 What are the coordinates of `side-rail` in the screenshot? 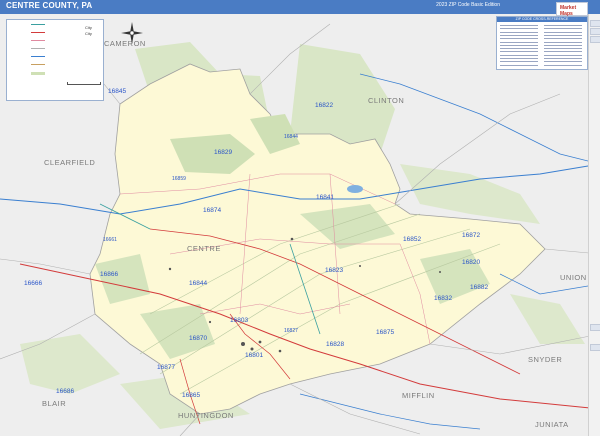 It's located at (594, 225).